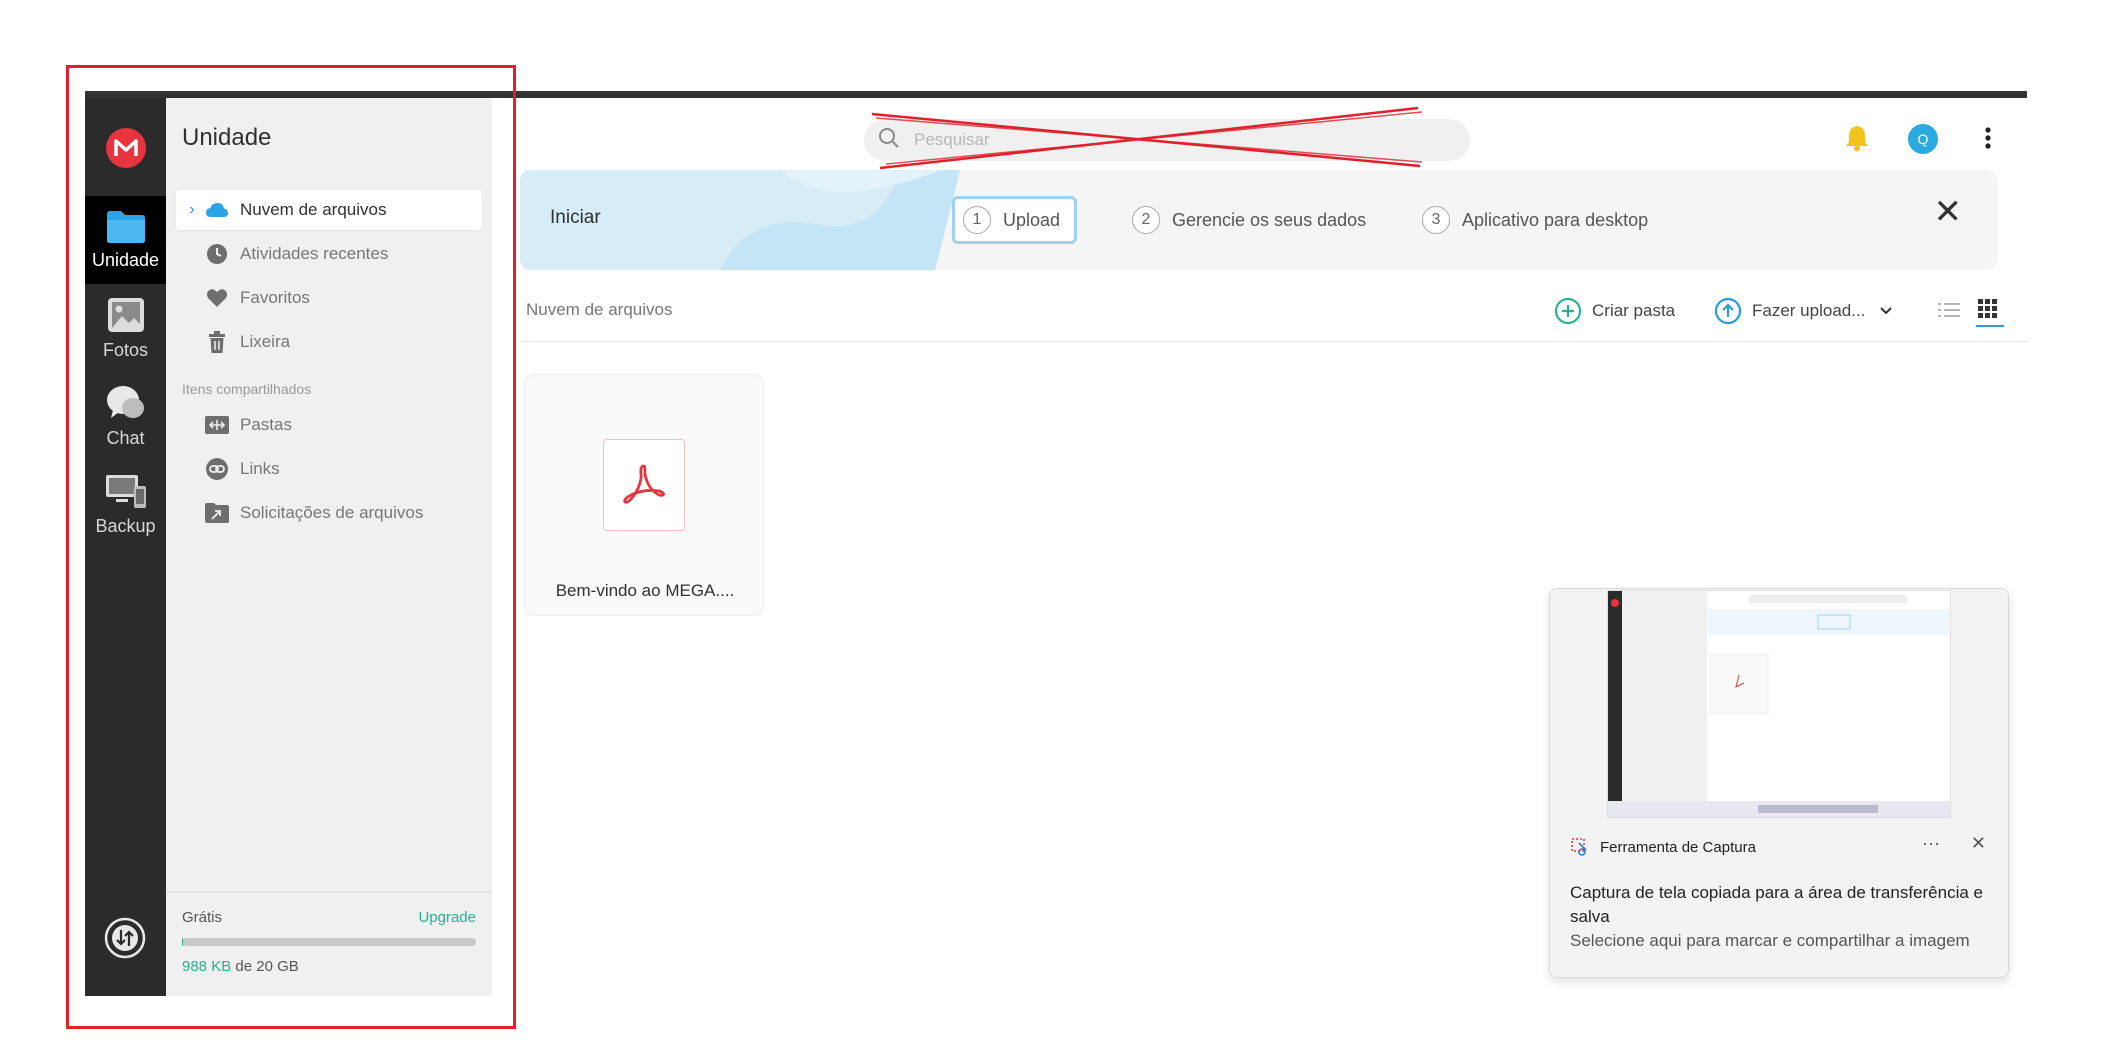 This screenshot has height=1062, width=2118. What do you see at coordinates (314, 253) in the screenshot?
I see `nav-label: Atividades recentes` at bounding box center [314, 253].